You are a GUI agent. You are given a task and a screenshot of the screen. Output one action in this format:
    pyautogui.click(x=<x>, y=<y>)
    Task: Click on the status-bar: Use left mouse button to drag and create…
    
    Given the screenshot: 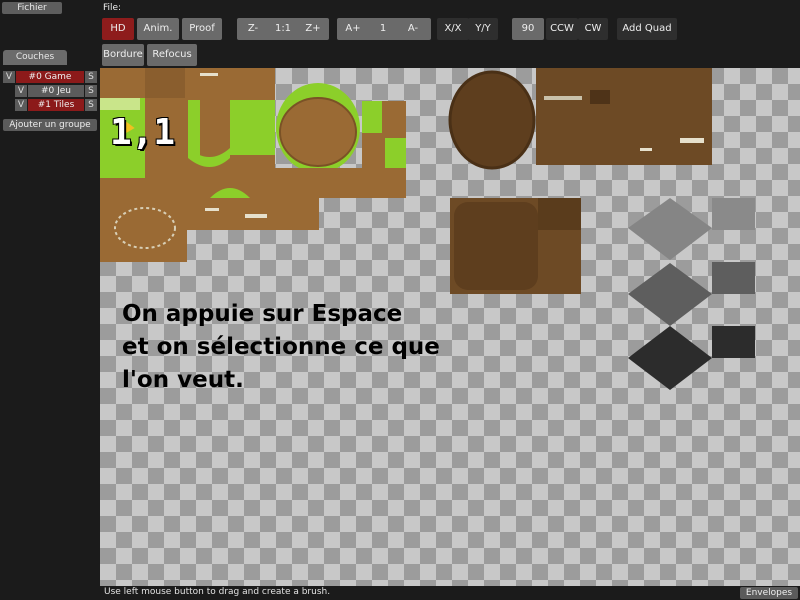 What is the action you would take?
    pyautogui.click(x=450, y=593)
    